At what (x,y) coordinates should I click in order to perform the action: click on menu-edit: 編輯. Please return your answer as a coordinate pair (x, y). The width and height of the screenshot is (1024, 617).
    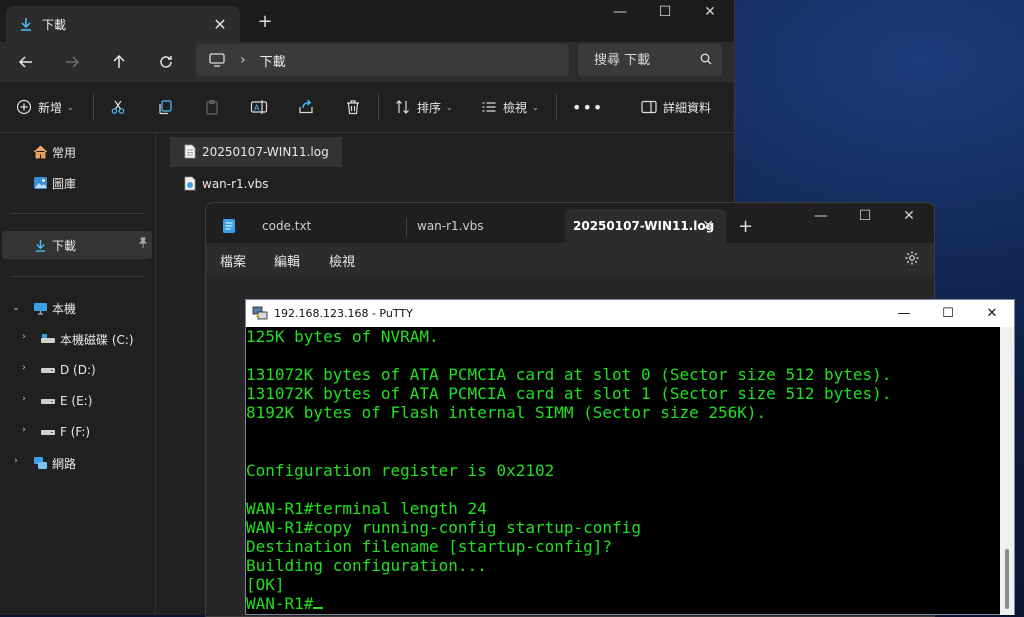
    Looking at the image, I should click on (287, 260).